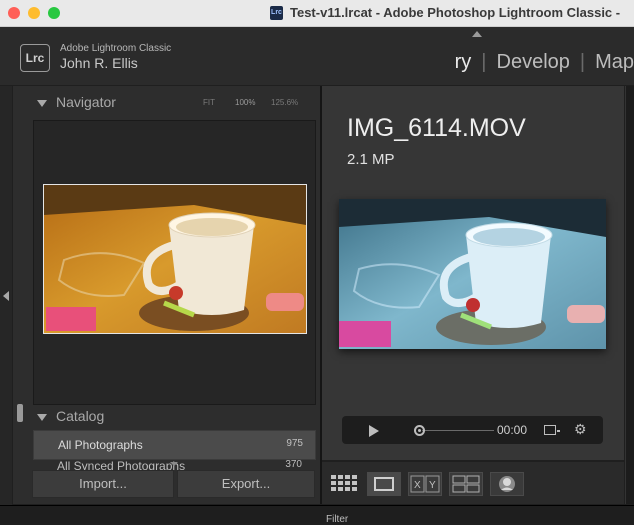 This screenshot has height=525, width=634. What do you see at coordinates (614, 62) in the screenshot?
I see `module-map: Map` at bounding box center [614, 62].